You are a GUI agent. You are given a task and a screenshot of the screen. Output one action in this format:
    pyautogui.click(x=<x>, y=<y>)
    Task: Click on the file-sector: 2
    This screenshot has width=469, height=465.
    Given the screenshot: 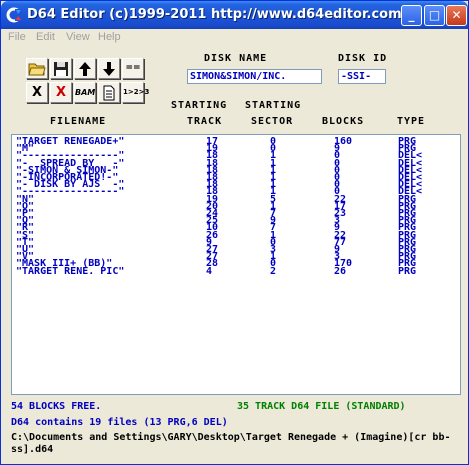 What is the action you would take?
    pyautogui.click(x=273, y=271)
    